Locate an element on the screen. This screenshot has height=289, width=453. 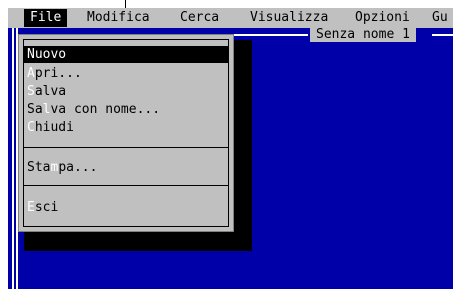
hotkey-letter: E is located at coordinates (31, 207).